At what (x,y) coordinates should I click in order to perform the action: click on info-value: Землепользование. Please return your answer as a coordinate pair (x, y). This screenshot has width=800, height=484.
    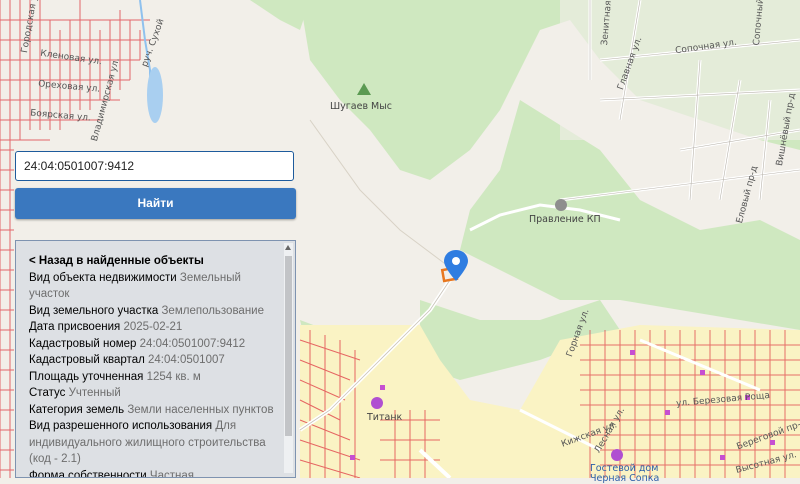
    Looking at the image, I should click on (212, 310).